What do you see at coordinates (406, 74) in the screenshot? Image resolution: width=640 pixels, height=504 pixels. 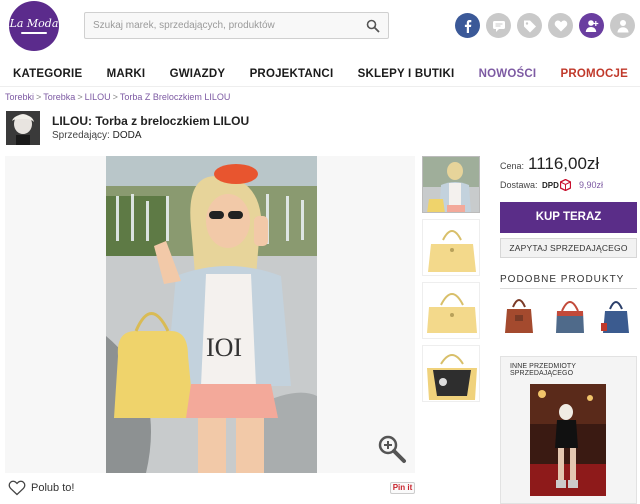 I see `nav-item-sklepy: SKLEPY I BUTIKI` at bounding box center [406, 74].